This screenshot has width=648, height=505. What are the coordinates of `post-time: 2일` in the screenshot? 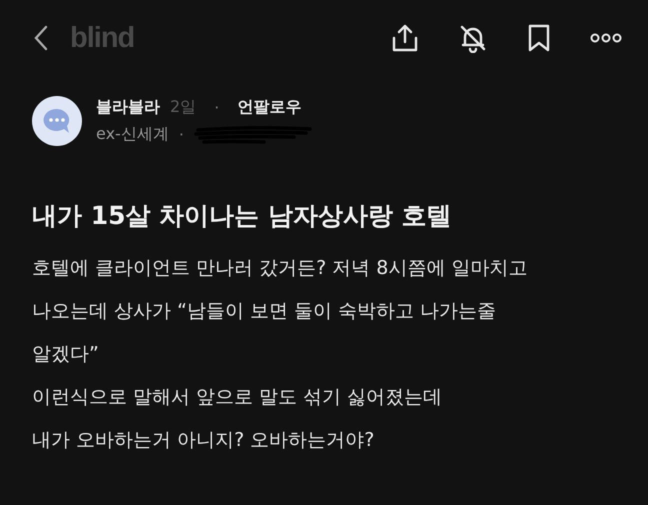 It's located at (183, 107).